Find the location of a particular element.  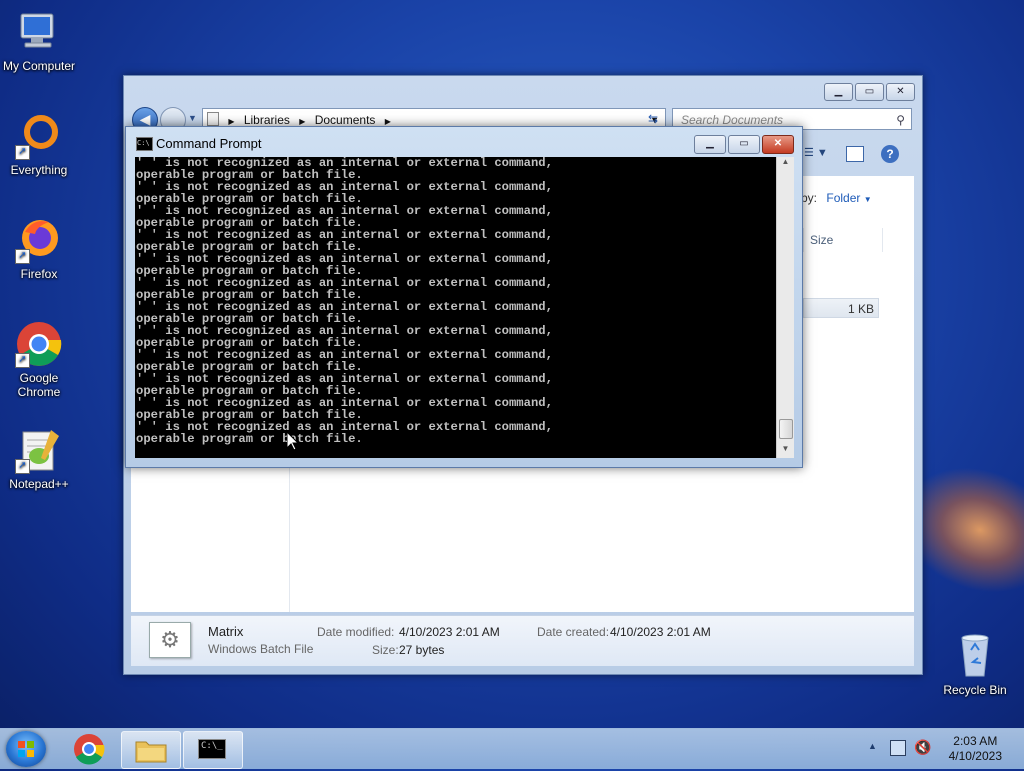

arrange-by-value: Folder is located at coordinates (843, 198).